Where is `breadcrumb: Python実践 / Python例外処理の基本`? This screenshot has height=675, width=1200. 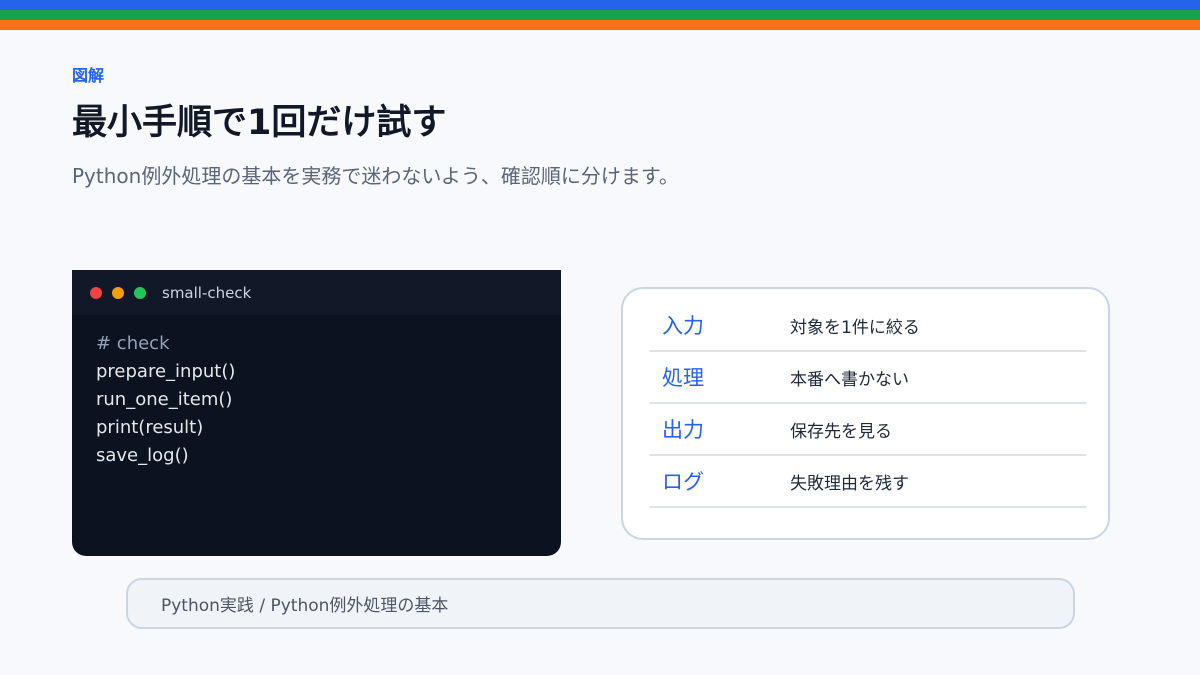
breadcrumb: Python実践 / Python例外処理の基本 is located at coordinates (600, 603).